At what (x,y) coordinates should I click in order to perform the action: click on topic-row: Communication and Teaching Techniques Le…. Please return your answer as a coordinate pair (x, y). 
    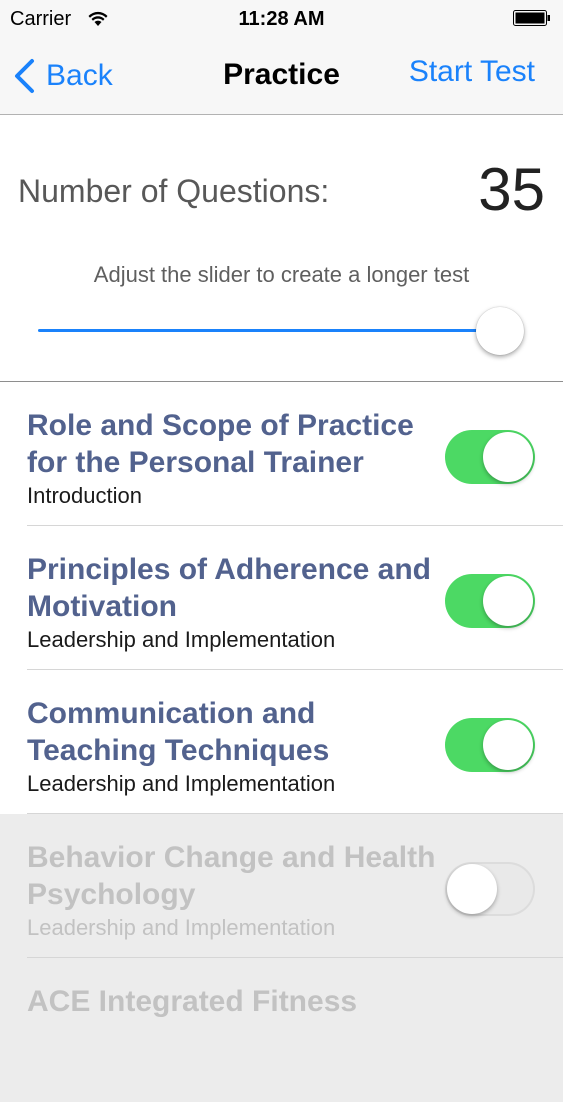
    Looking at the image, I should click on (281, 742).